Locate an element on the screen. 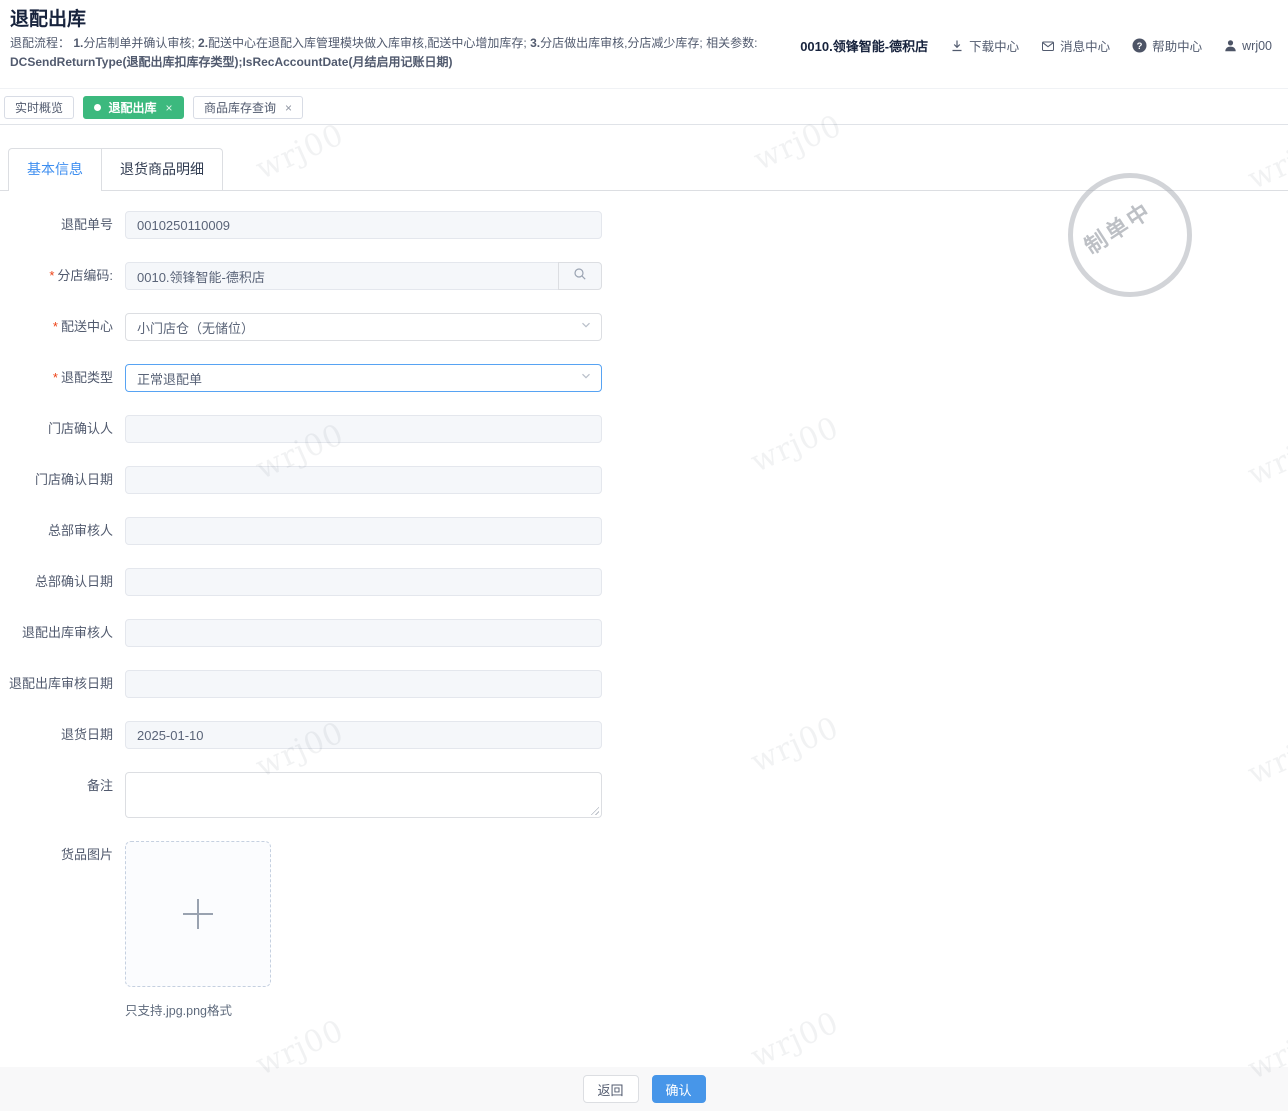 This screenshot has height=1111, width=1288. header-toolbar: 0010.领锋智能-德积店 下载中心 消息中心 ? 帮助中心 wrj00 is located at coordinates (1036, 45).